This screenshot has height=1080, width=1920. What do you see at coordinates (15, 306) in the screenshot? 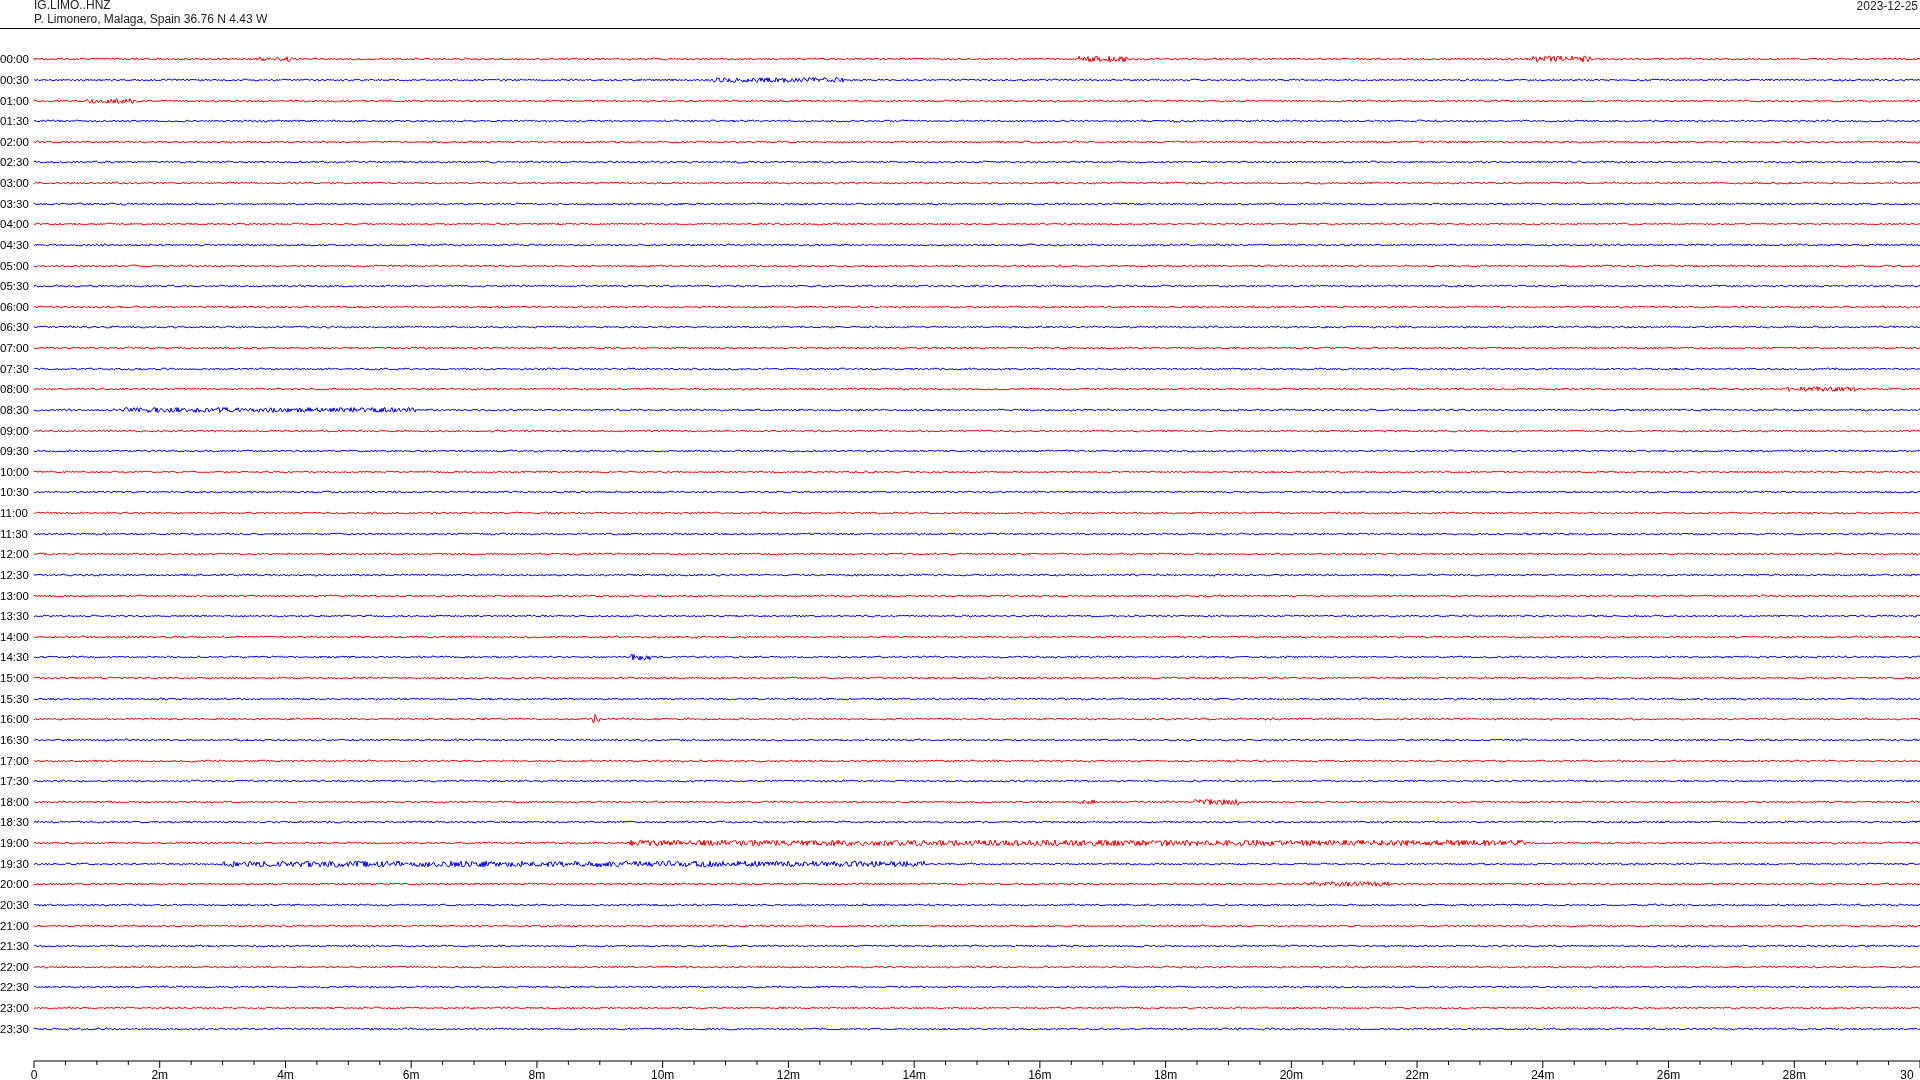
I see `row-time-label: 06:00` at bounding box center [15, 306].